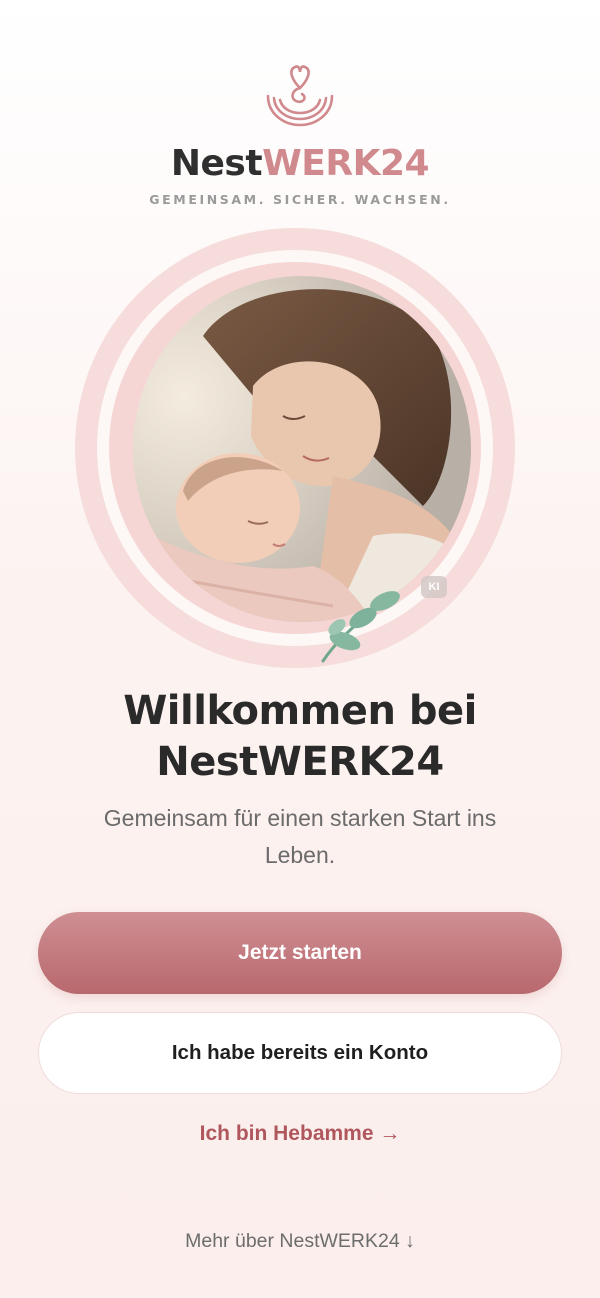 The height and width of the screenshot is (1298, 600). I want to click on welcome-heading: Willkommen bei NestWERK24, so click(300, 737).